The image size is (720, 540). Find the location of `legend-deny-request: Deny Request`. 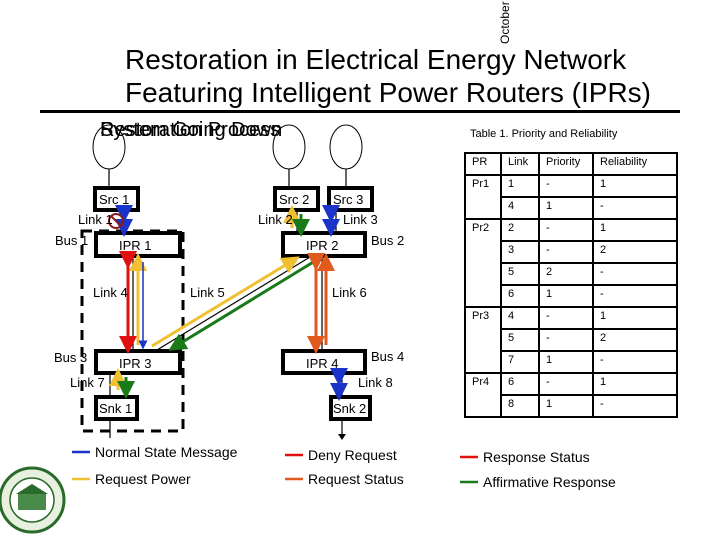

legend-deny-request: Deny Request is located at coordinates (352, 455).